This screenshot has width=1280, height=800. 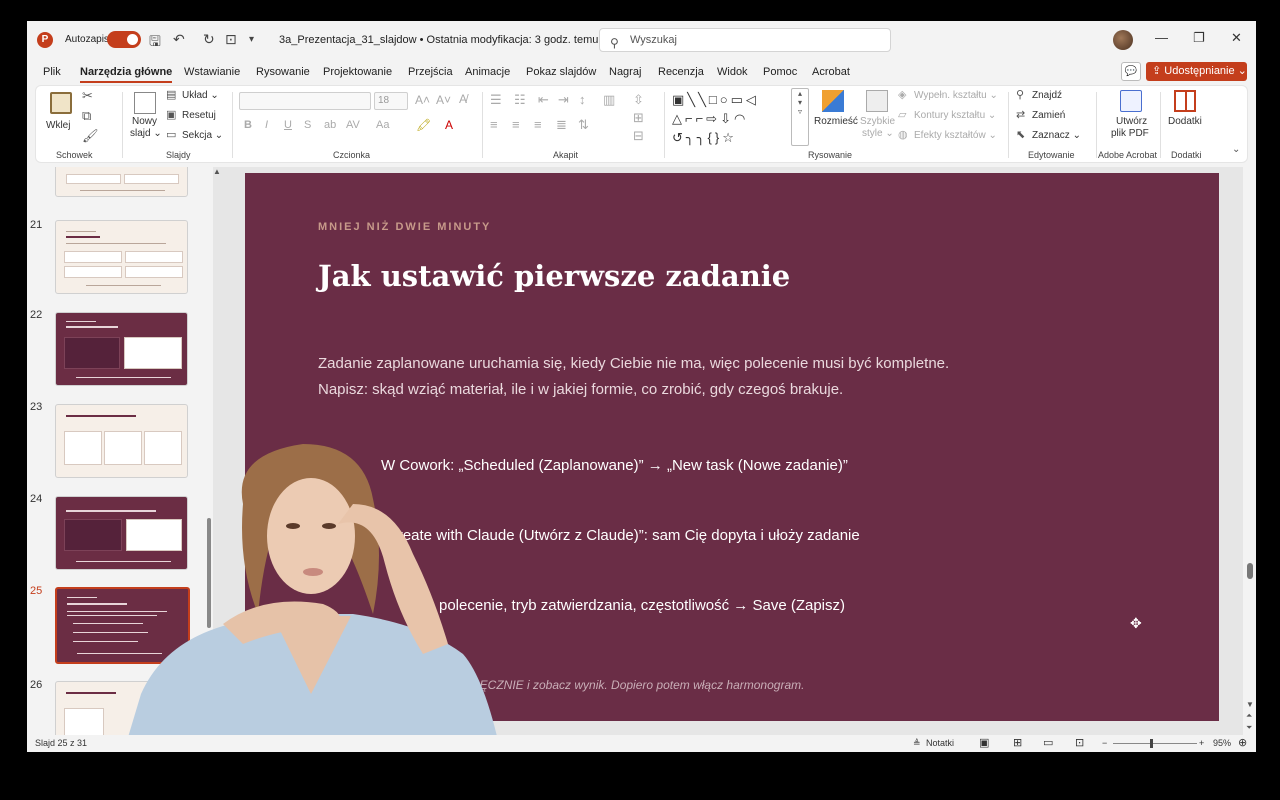 I want to click on normal-view-icon: ▣, so click(x=984, y=742).